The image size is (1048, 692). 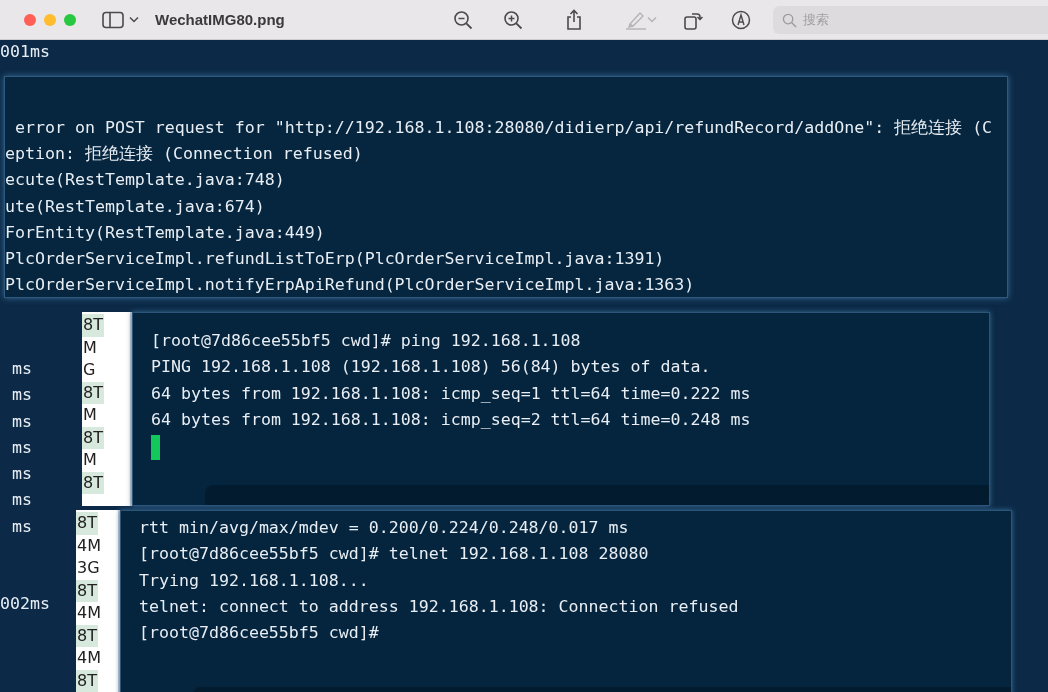 I want to click on terminal-line: telnet: connect to address 192.168.1.108: Connection refused, so click(x=439, y=606).